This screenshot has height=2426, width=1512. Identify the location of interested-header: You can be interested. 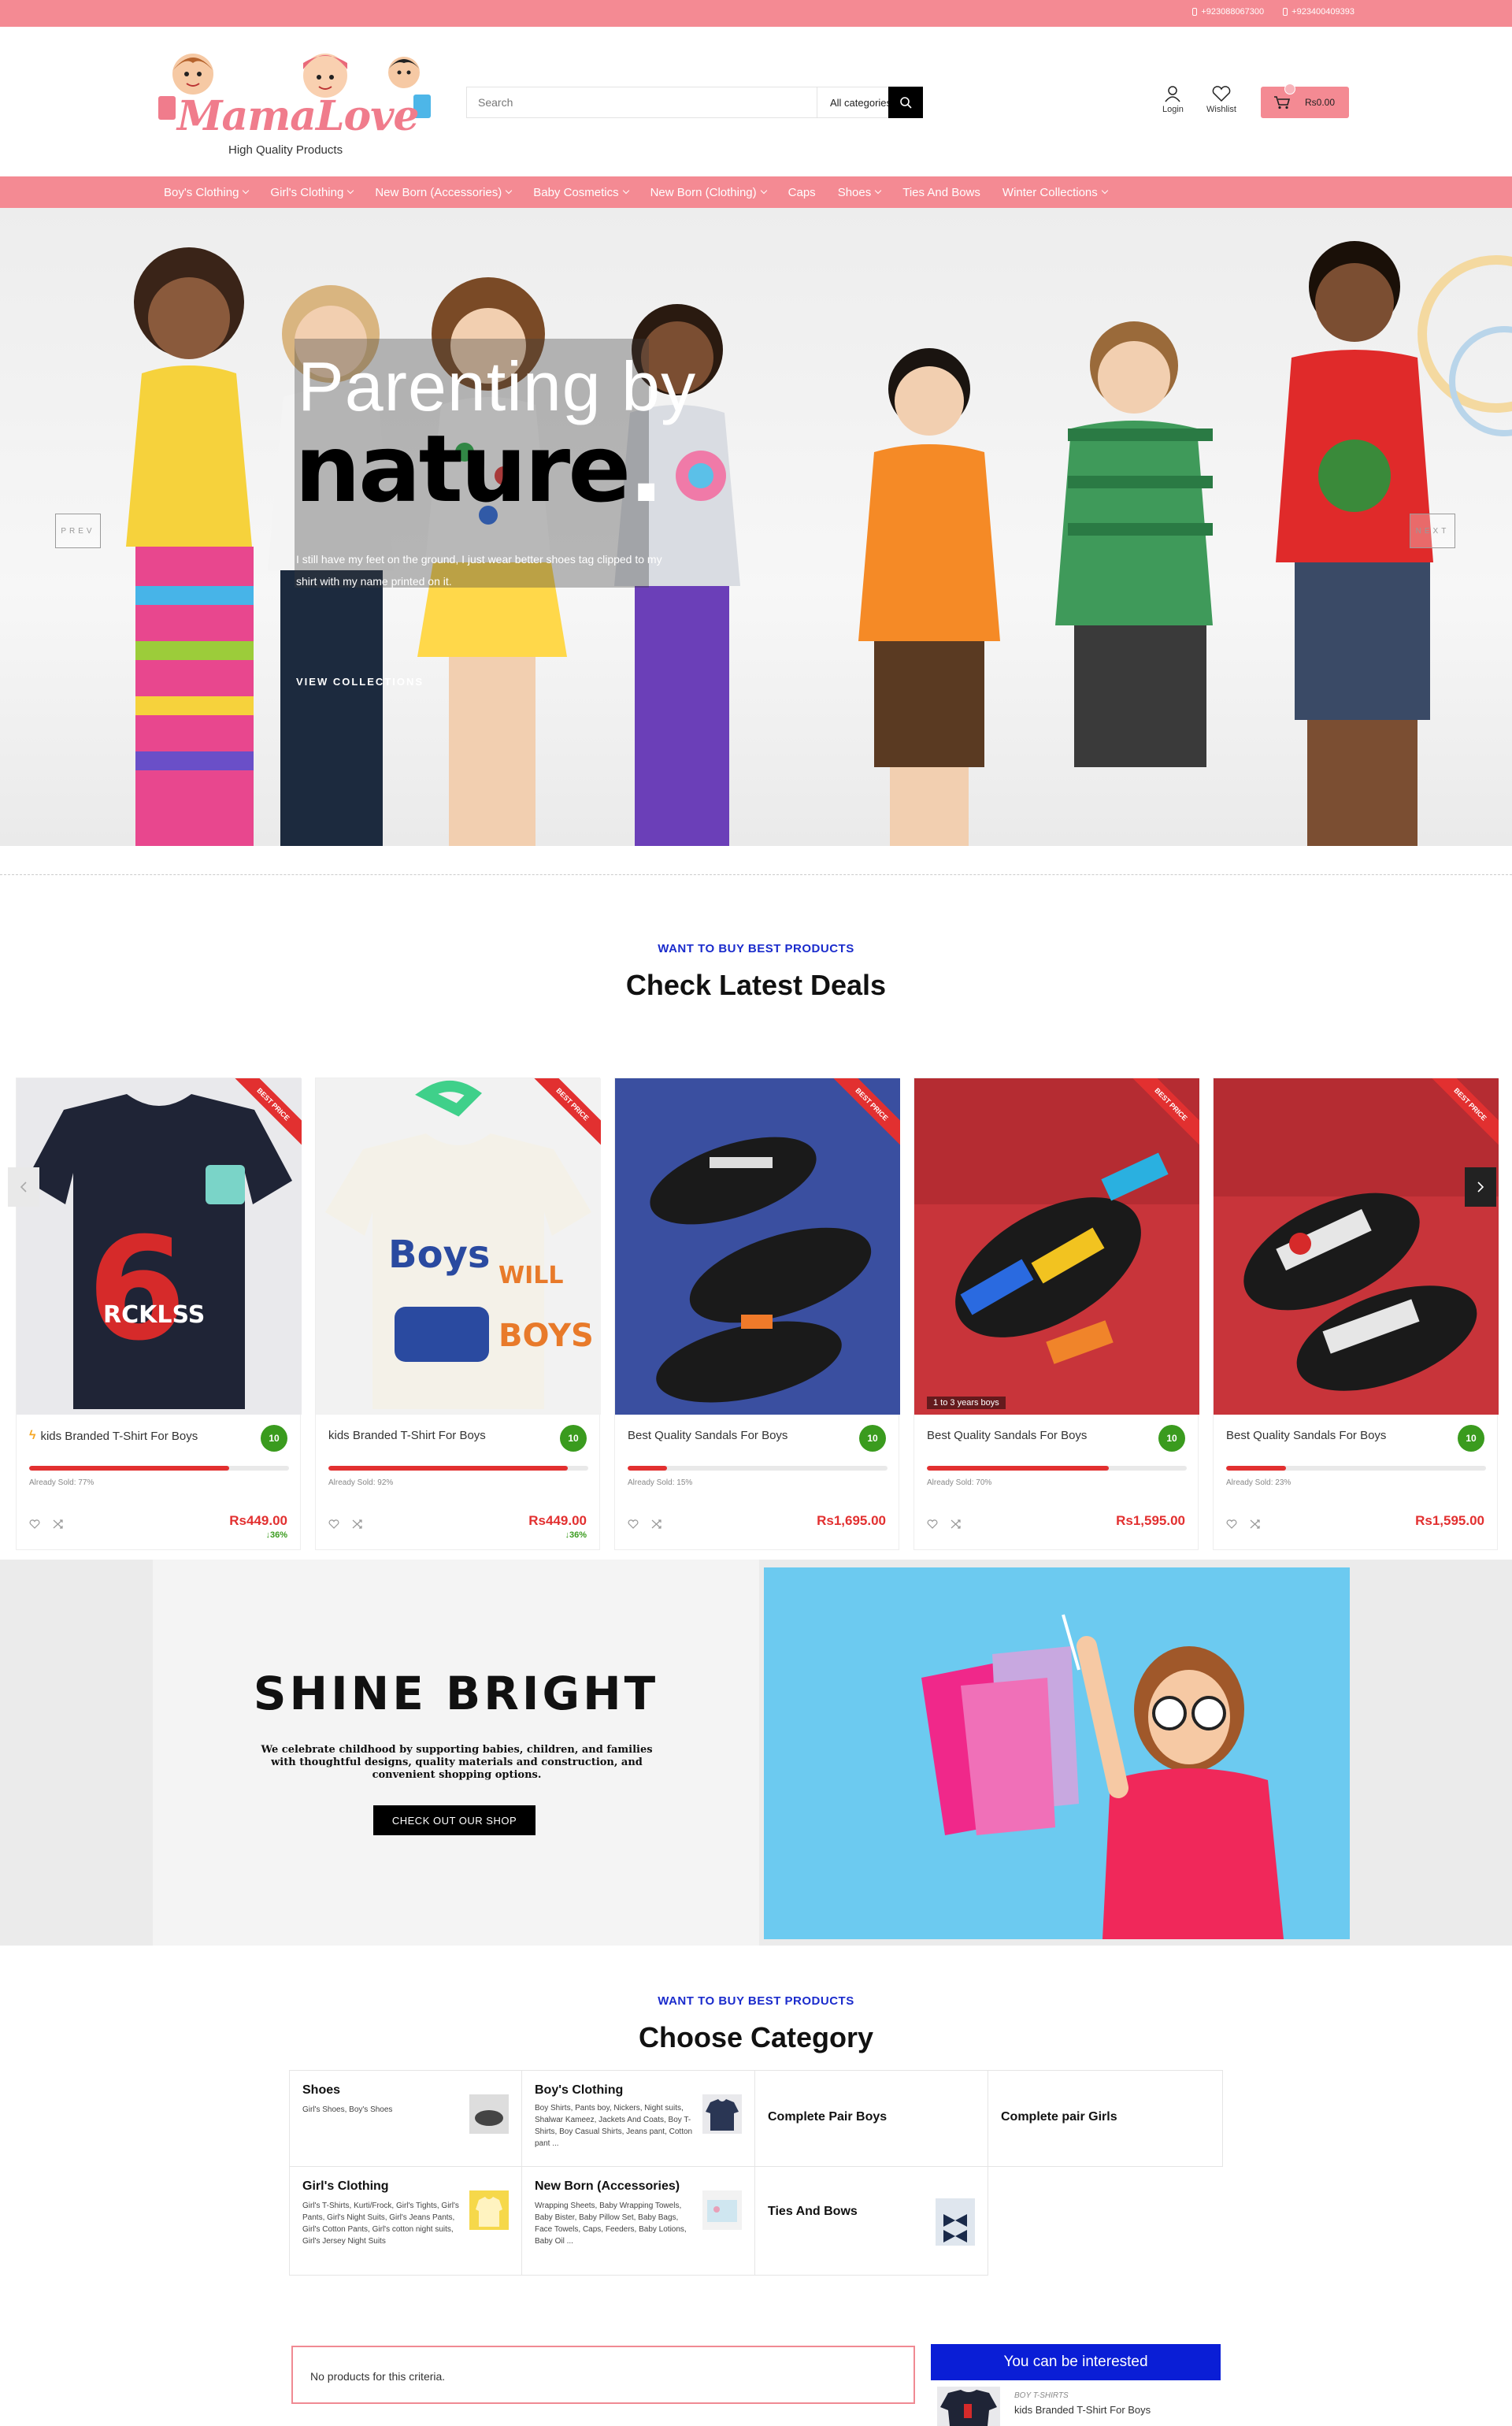
(1076, 2362).